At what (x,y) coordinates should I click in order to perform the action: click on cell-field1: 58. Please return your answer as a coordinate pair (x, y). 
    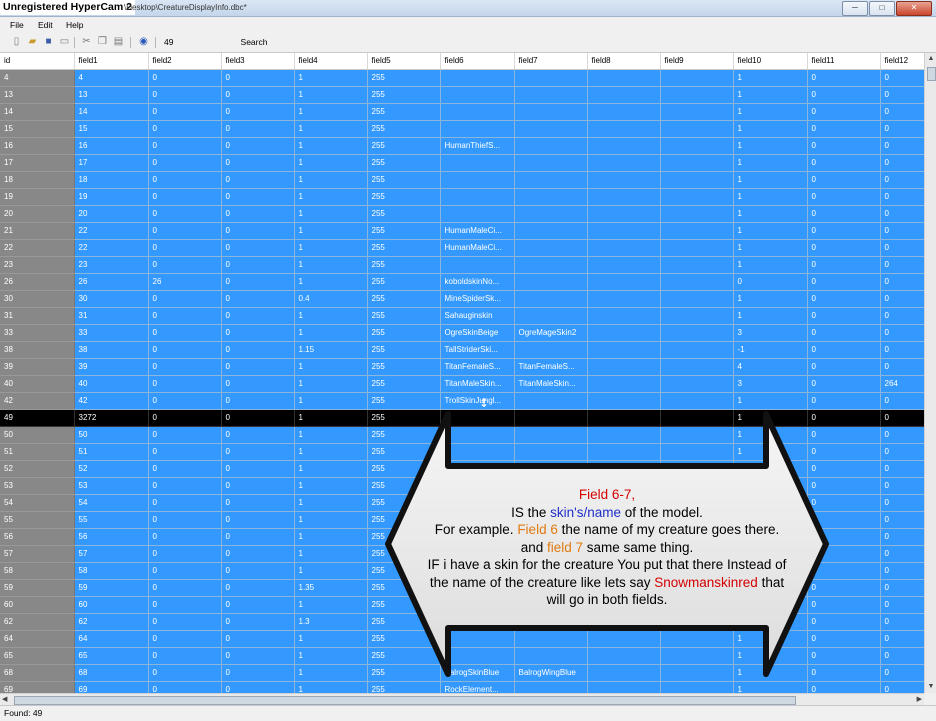
    Looking at the image, I should click on (111, 571).